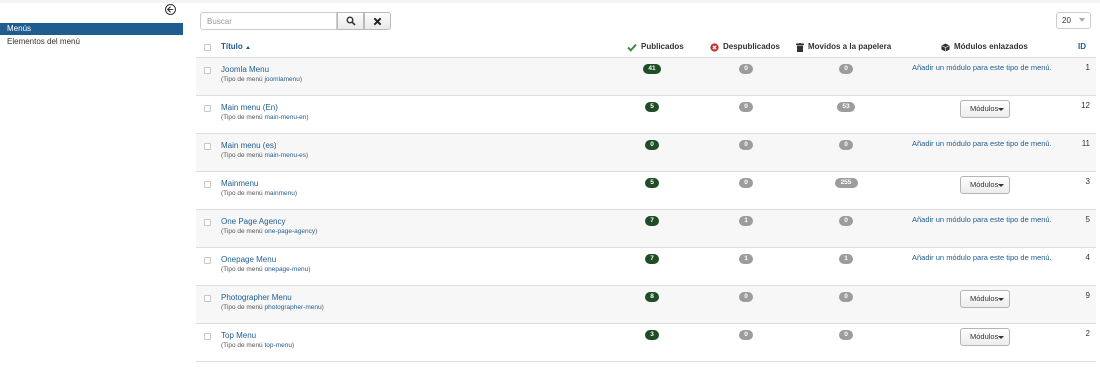 The image size is (1100, 385). What do you see at coordinates (285, 117) in the screenshot?
I see `menu-type-value: main-menu-en` at bounding box center [285, 117].